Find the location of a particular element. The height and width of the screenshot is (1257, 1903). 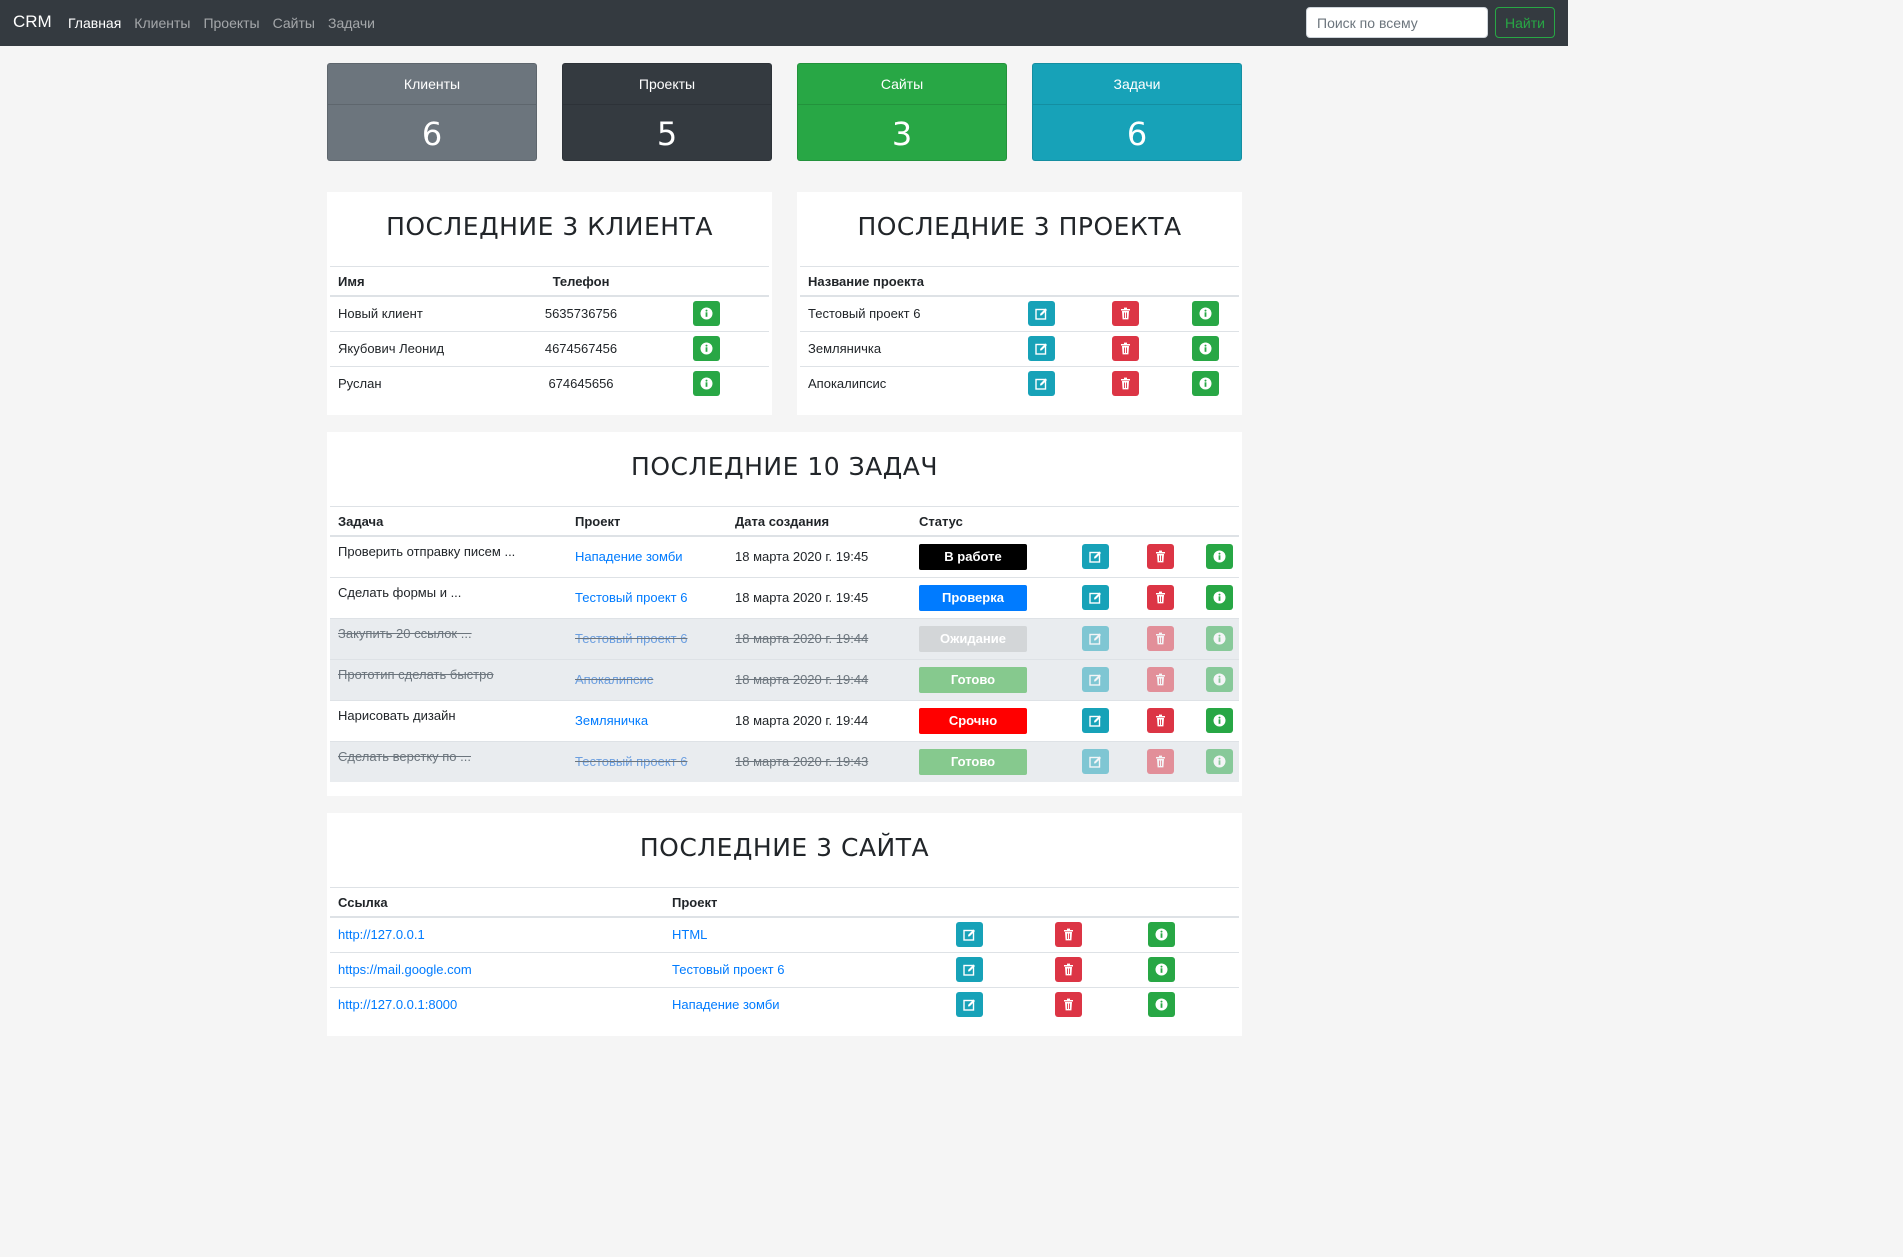

nav-item-projects: Проекты is located at coordinates (231, 23).